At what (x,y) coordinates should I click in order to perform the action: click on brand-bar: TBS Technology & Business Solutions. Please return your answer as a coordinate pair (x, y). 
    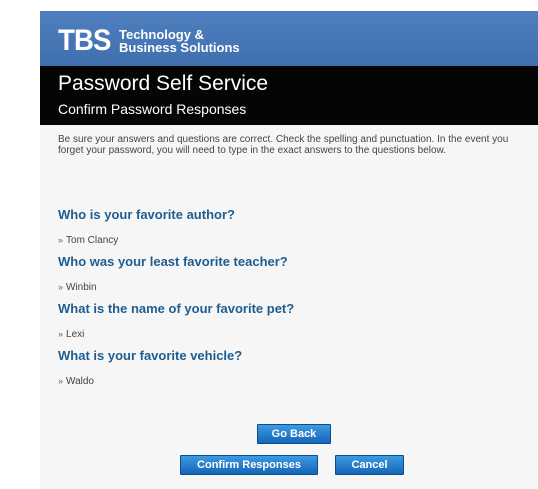
    Looking at the image, I should click on (289, 38).